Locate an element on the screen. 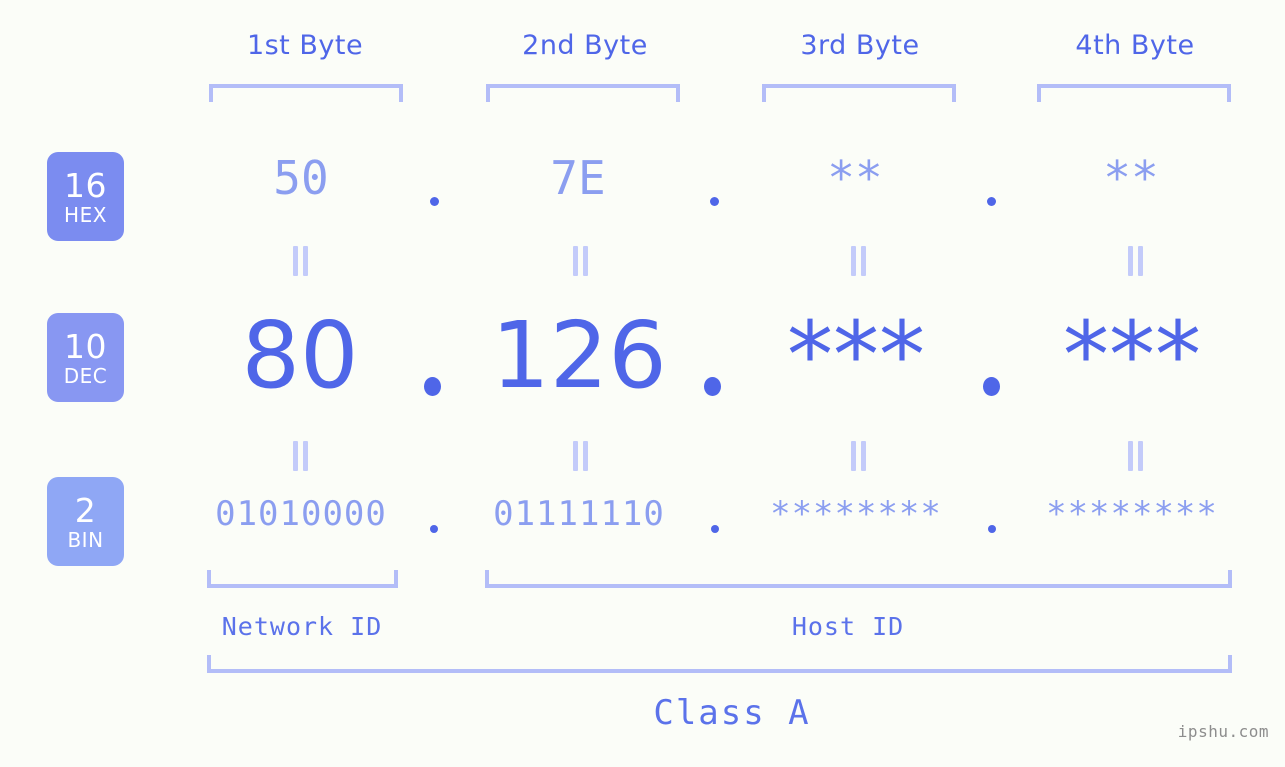 The width and height of the screenshot is (1285, 767). class-bracket is located at coordinates (719, 664).